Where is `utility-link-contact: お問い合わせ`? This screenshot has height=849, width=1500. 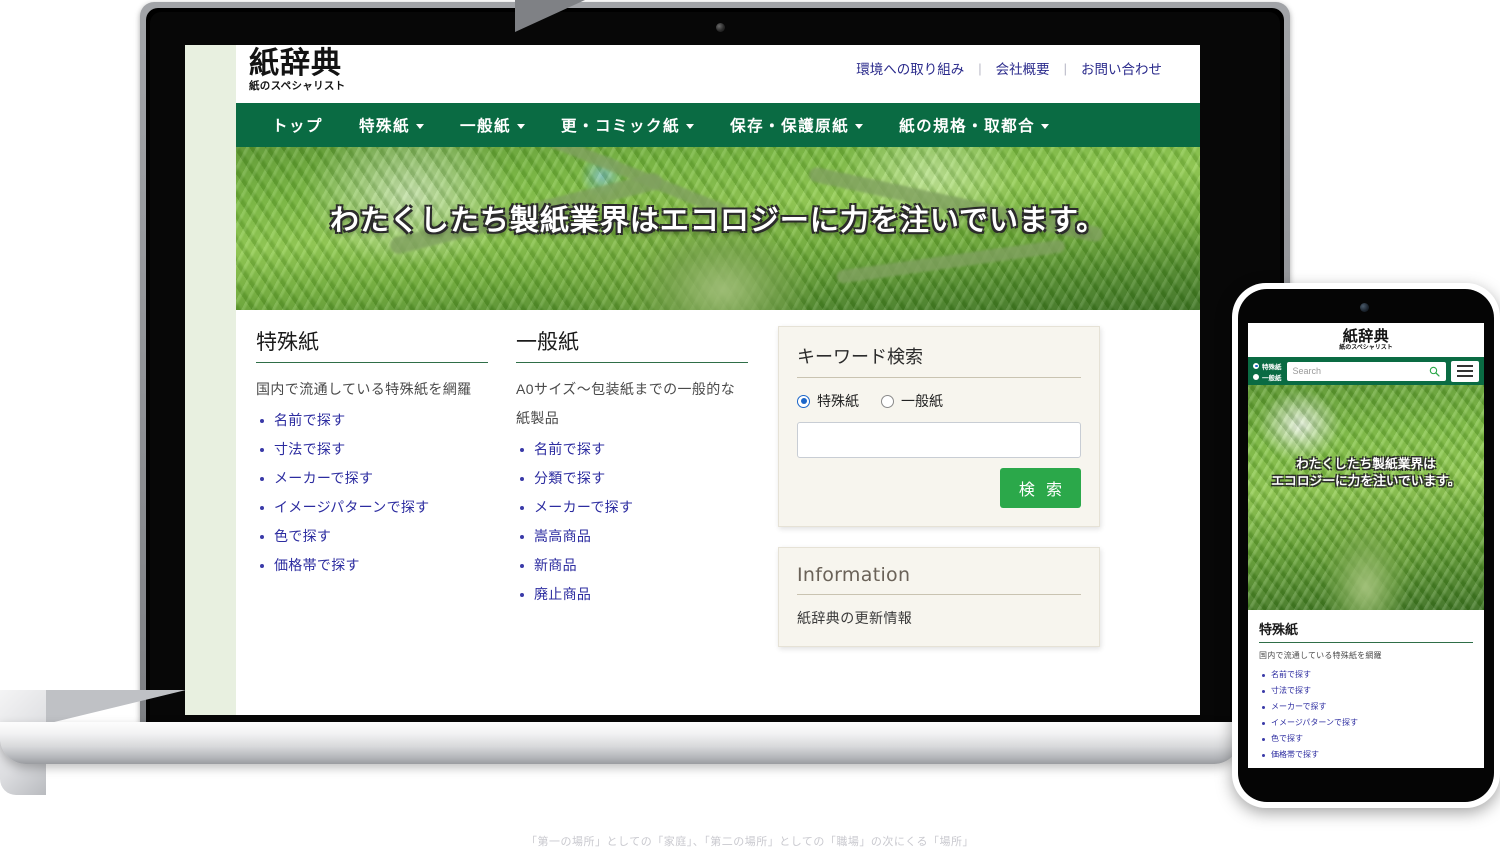
utility-link-contact: お問い合わせ is located at coordinates (1121, 68).